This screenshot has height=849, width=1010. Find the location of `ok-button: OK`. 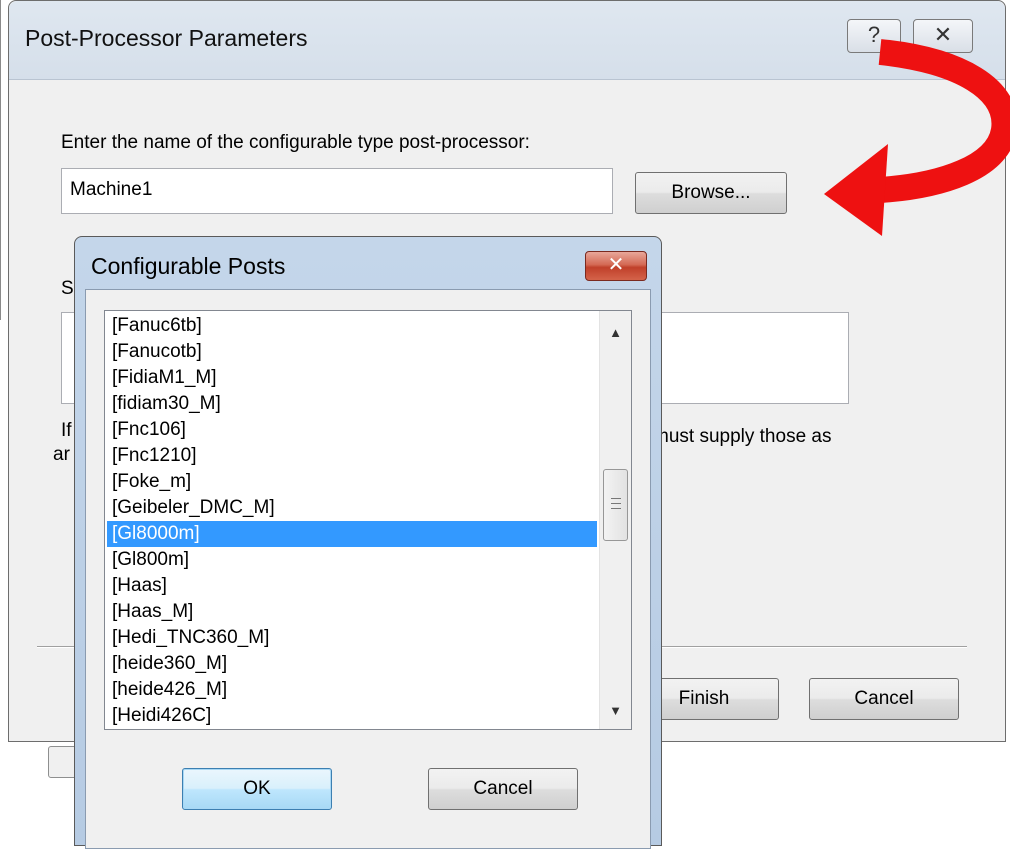

ok-button: OK is located at coordinates (257, 789).